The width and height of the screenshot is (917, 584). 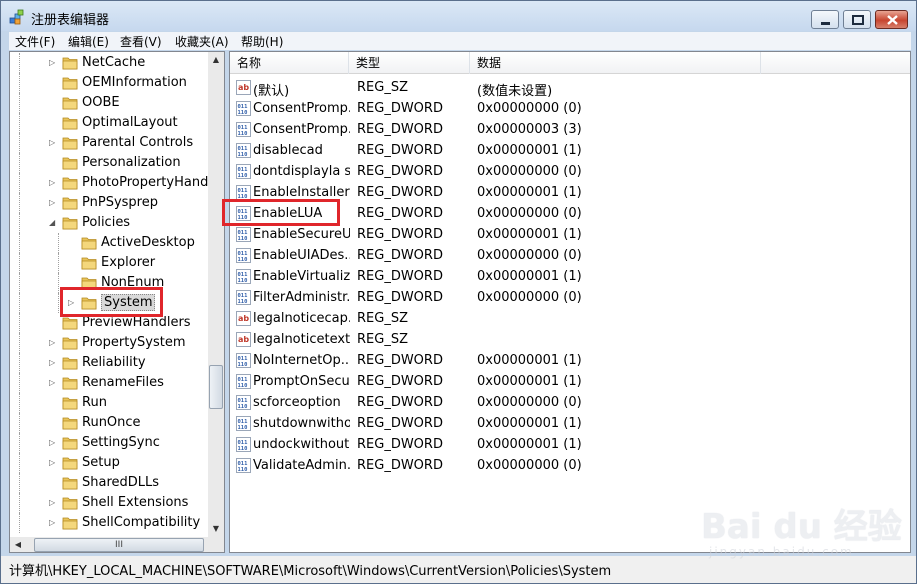 I want to click on tree-vertical-scroll-thumb, so click(x=216, y=387).